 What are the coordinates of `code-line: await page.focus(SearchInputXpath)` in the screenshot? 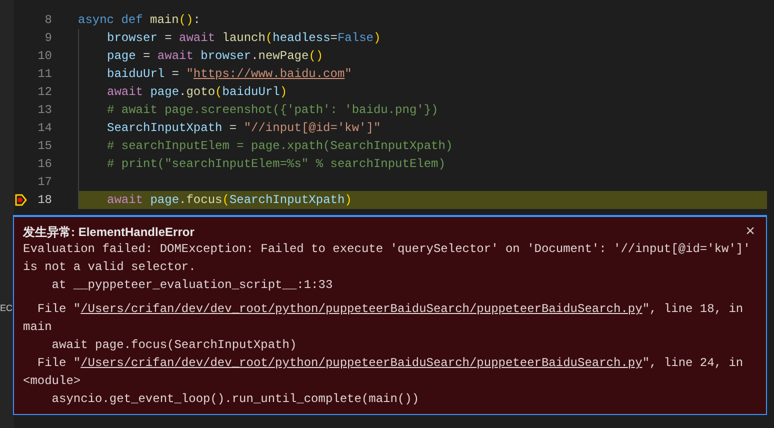 It's located at (229, 200).